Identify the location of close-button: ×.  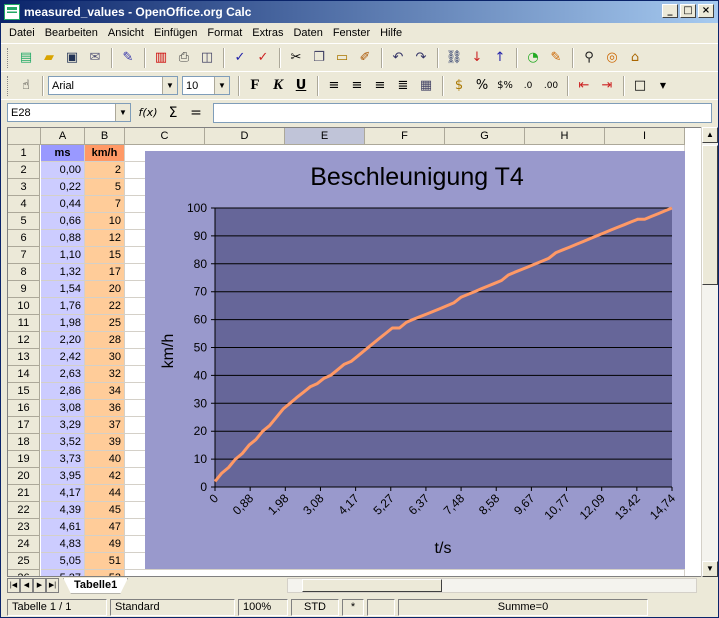
(706, 11).